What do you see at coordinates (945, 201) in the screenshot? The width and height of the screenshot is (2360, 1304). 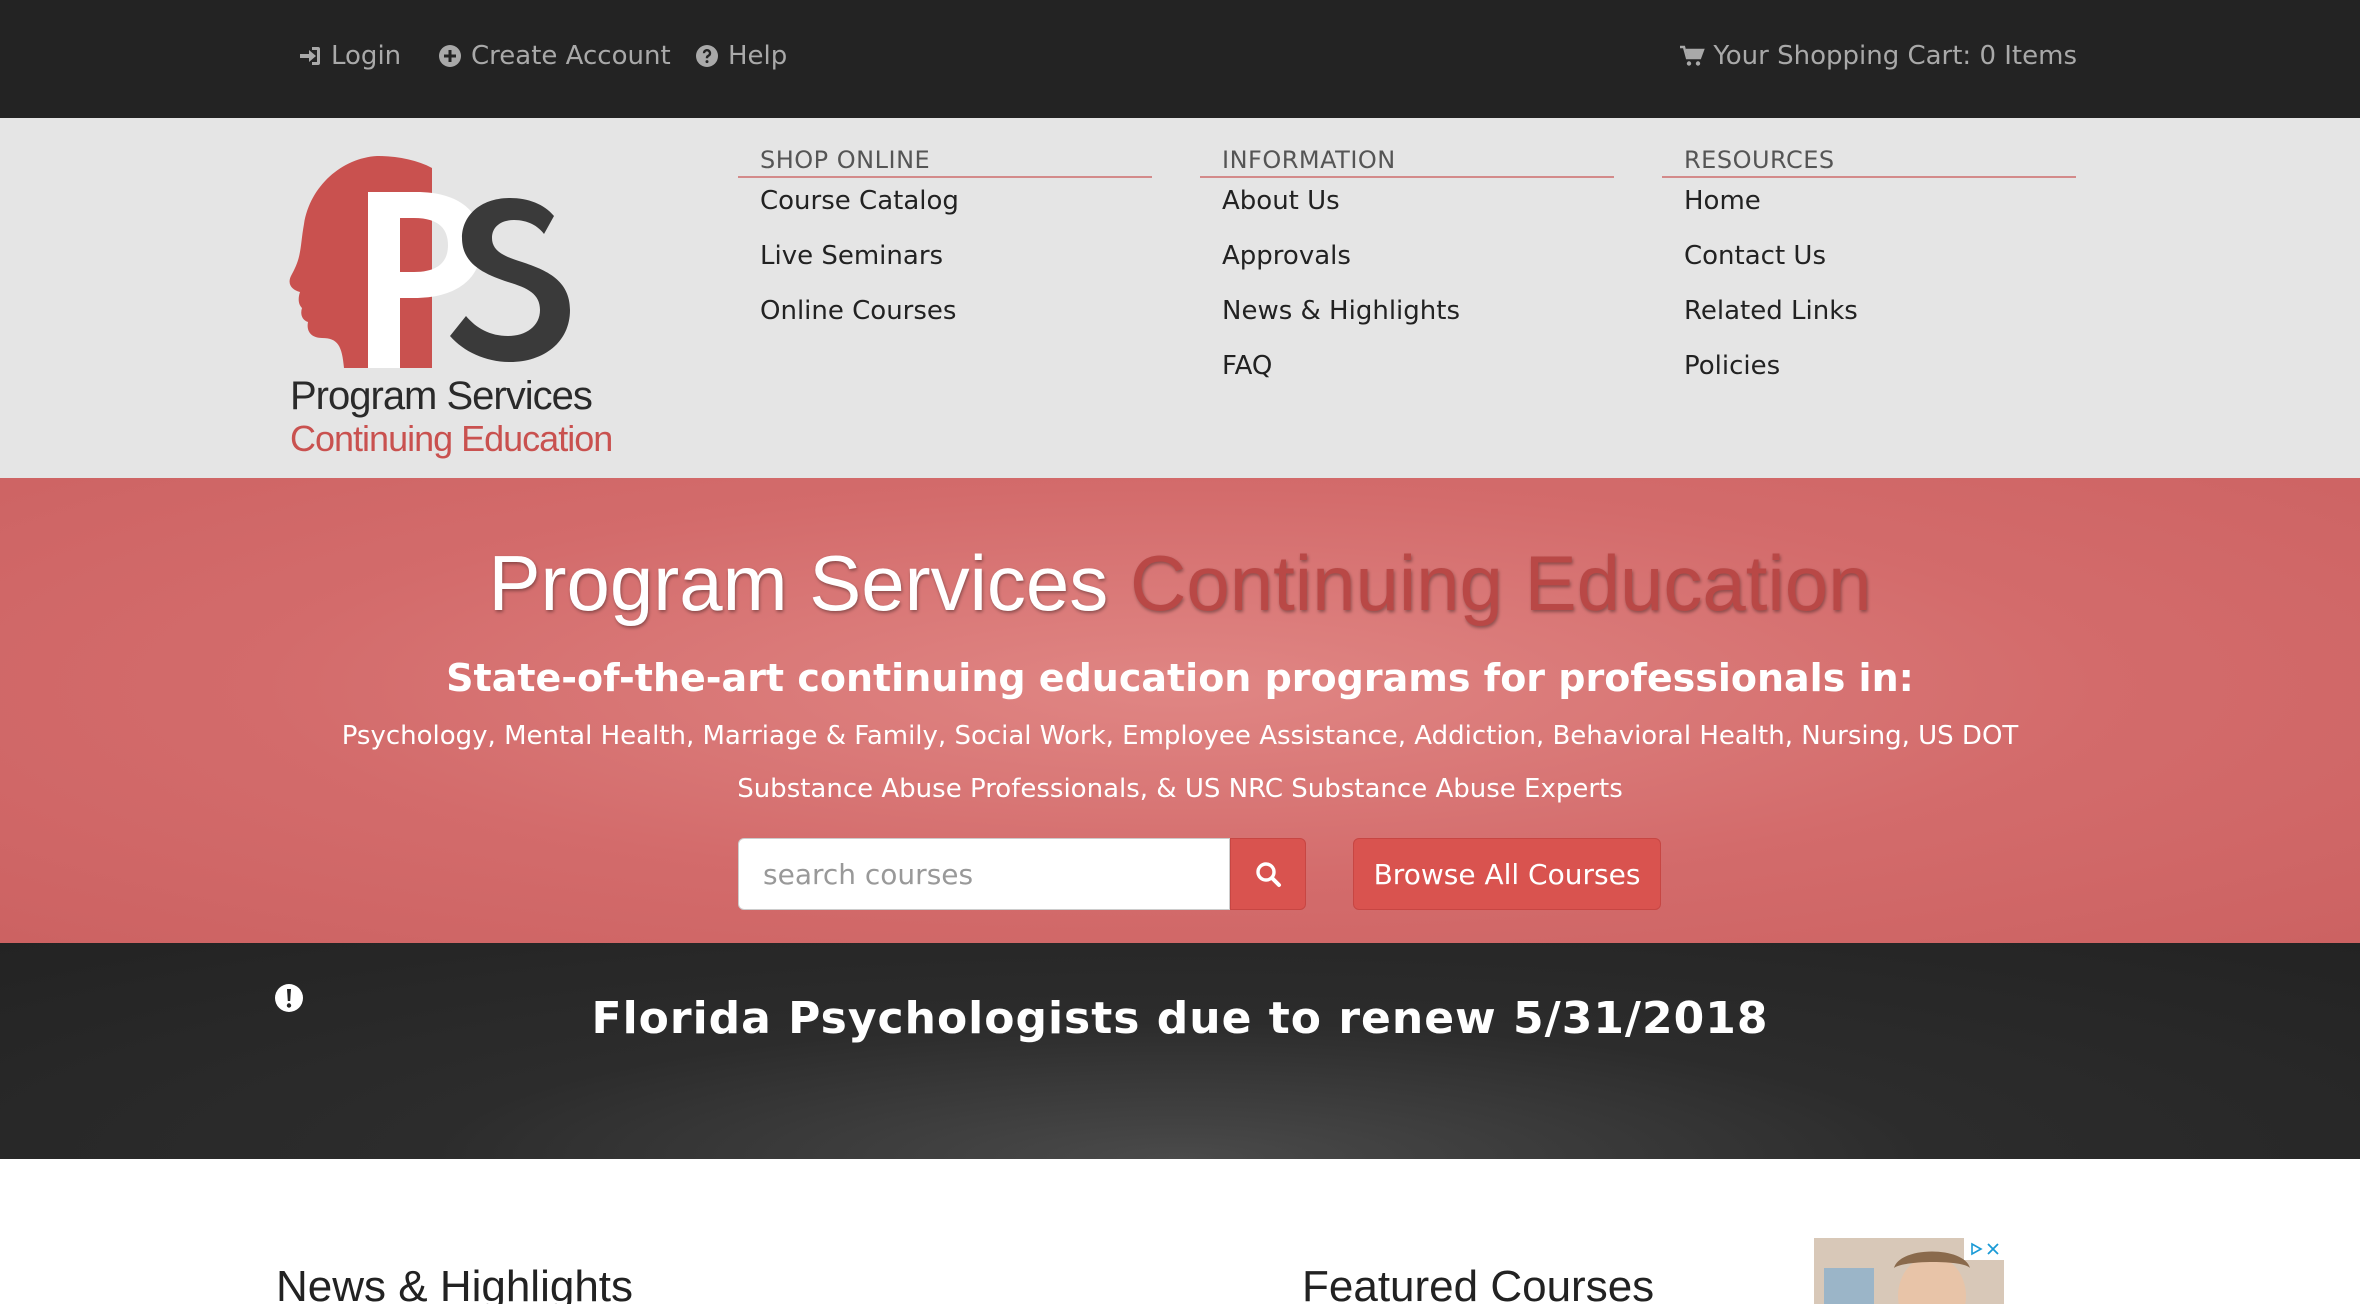 I see `nav-item-course-catalog: Course Catalog` at bounding box center [945, 201].